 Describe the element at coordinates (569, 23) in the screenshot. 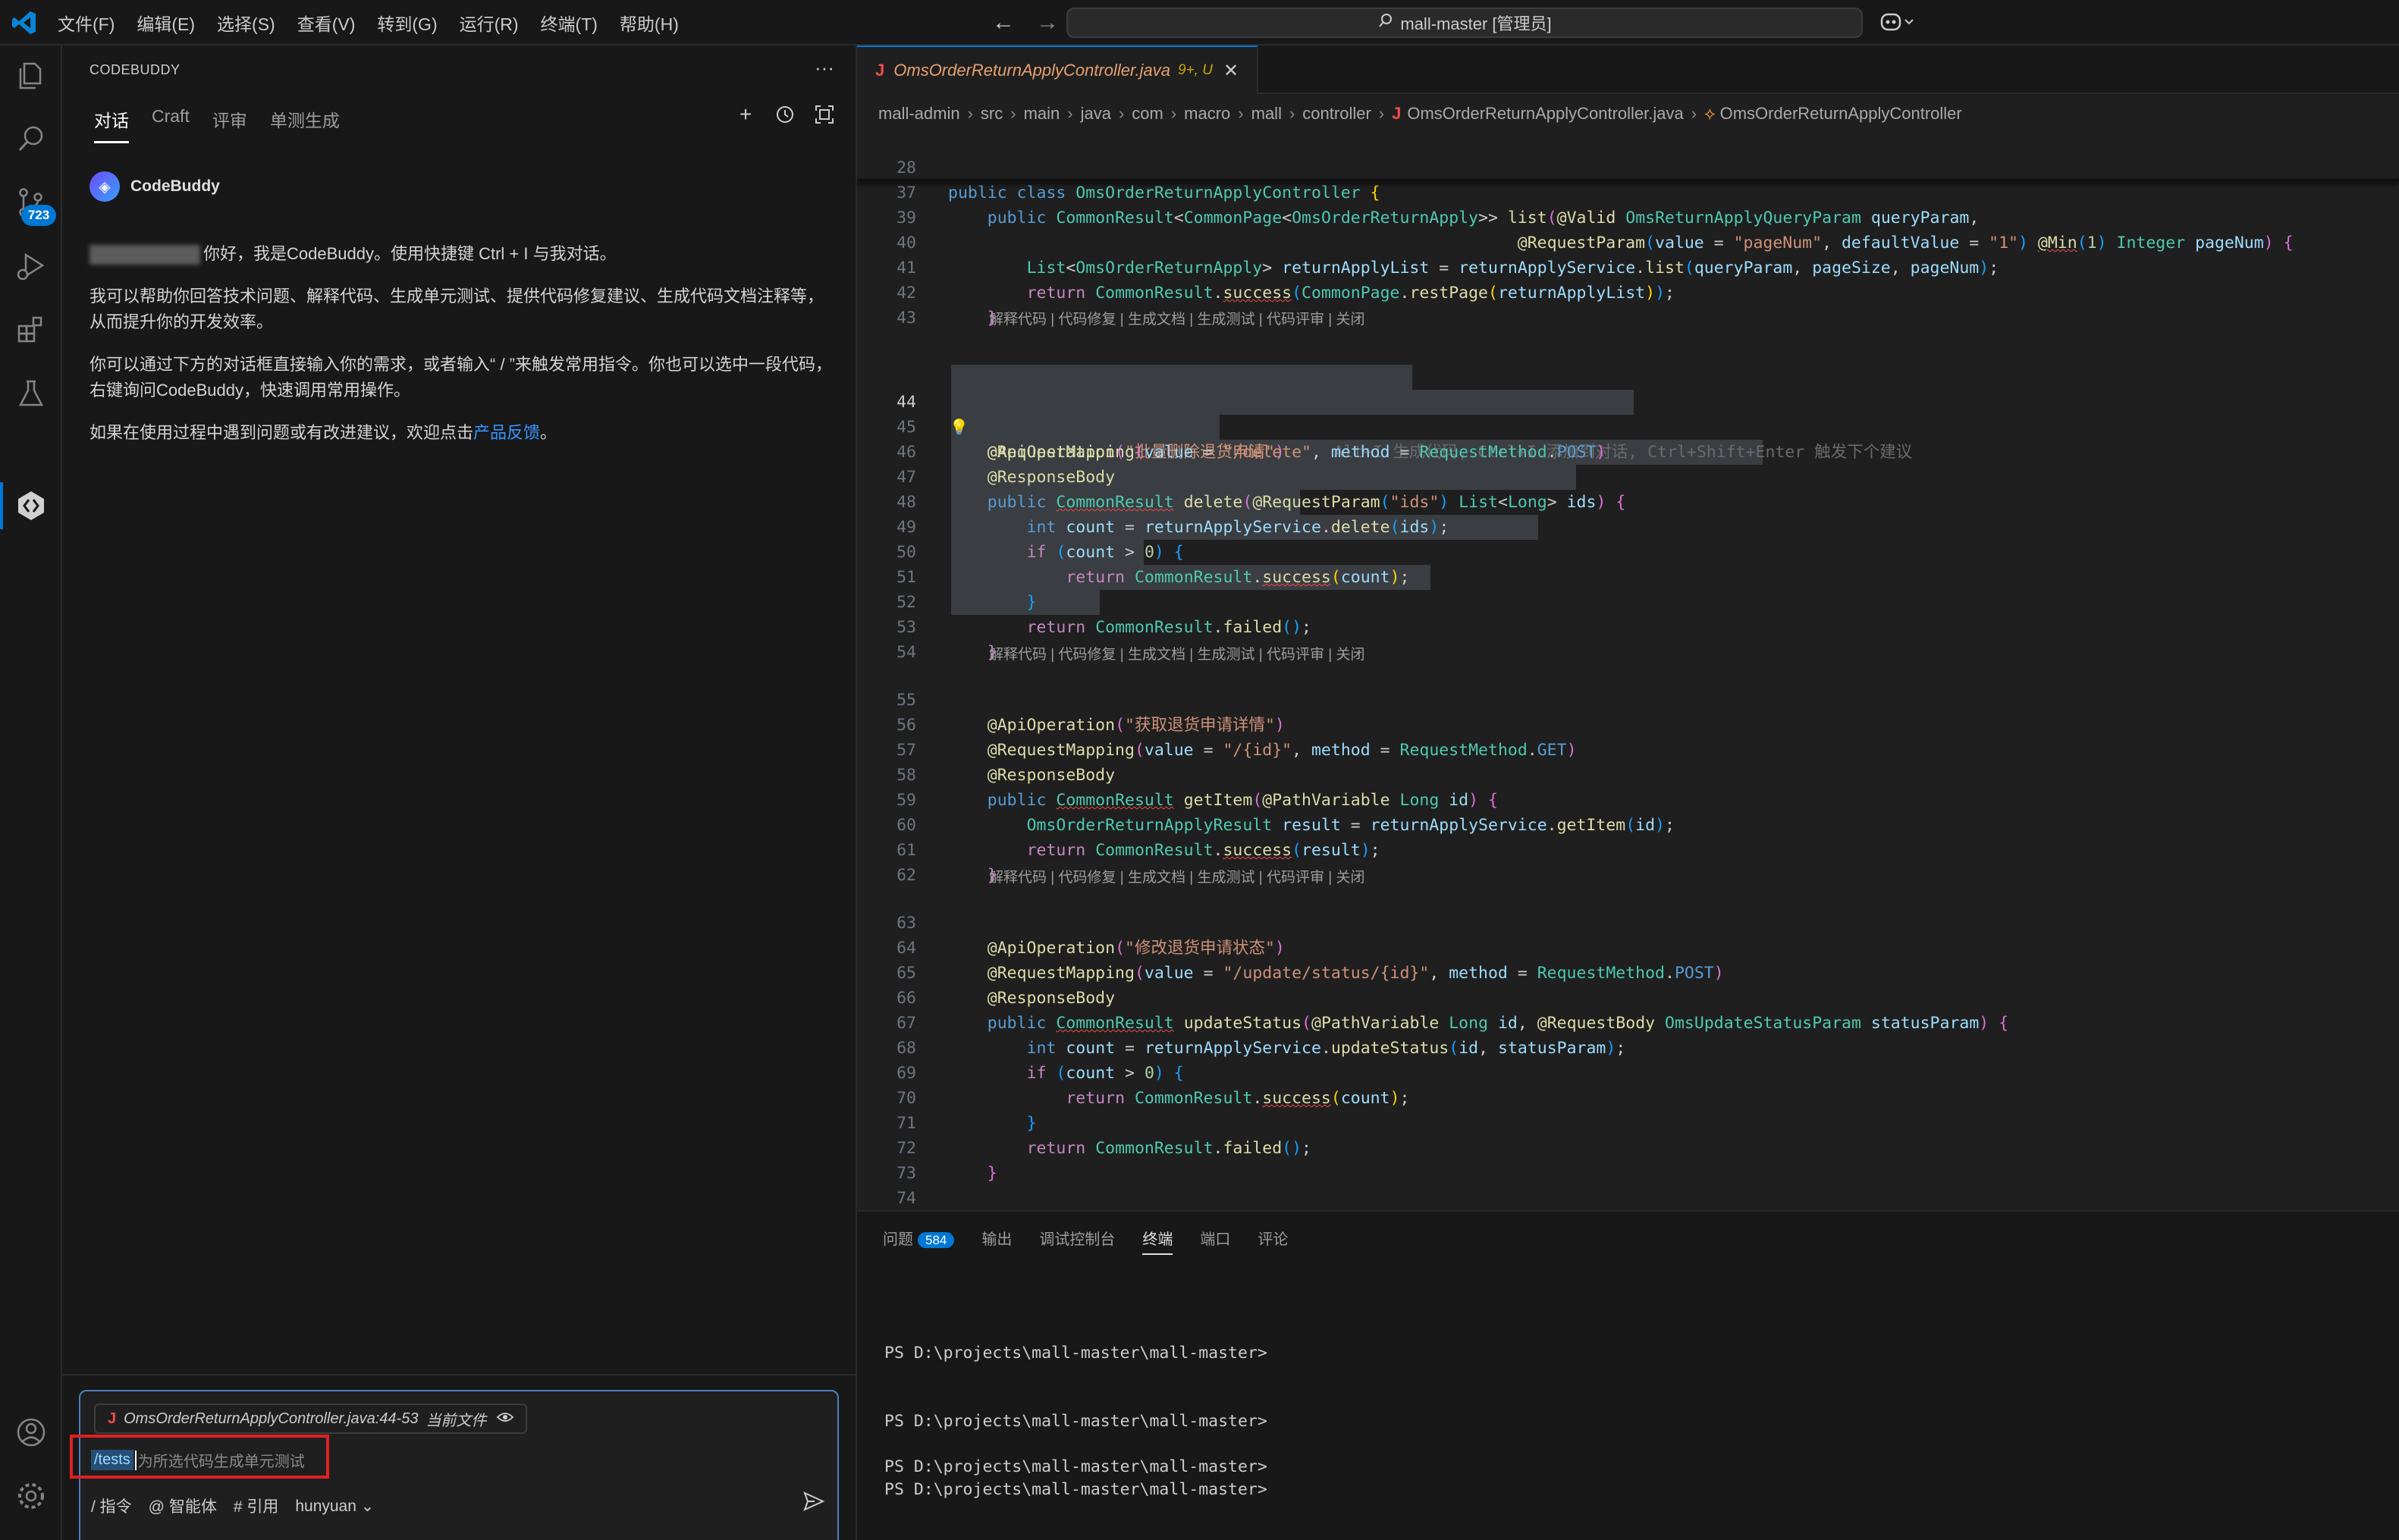

I see `menu-terminal: 终端(T)` at that location.